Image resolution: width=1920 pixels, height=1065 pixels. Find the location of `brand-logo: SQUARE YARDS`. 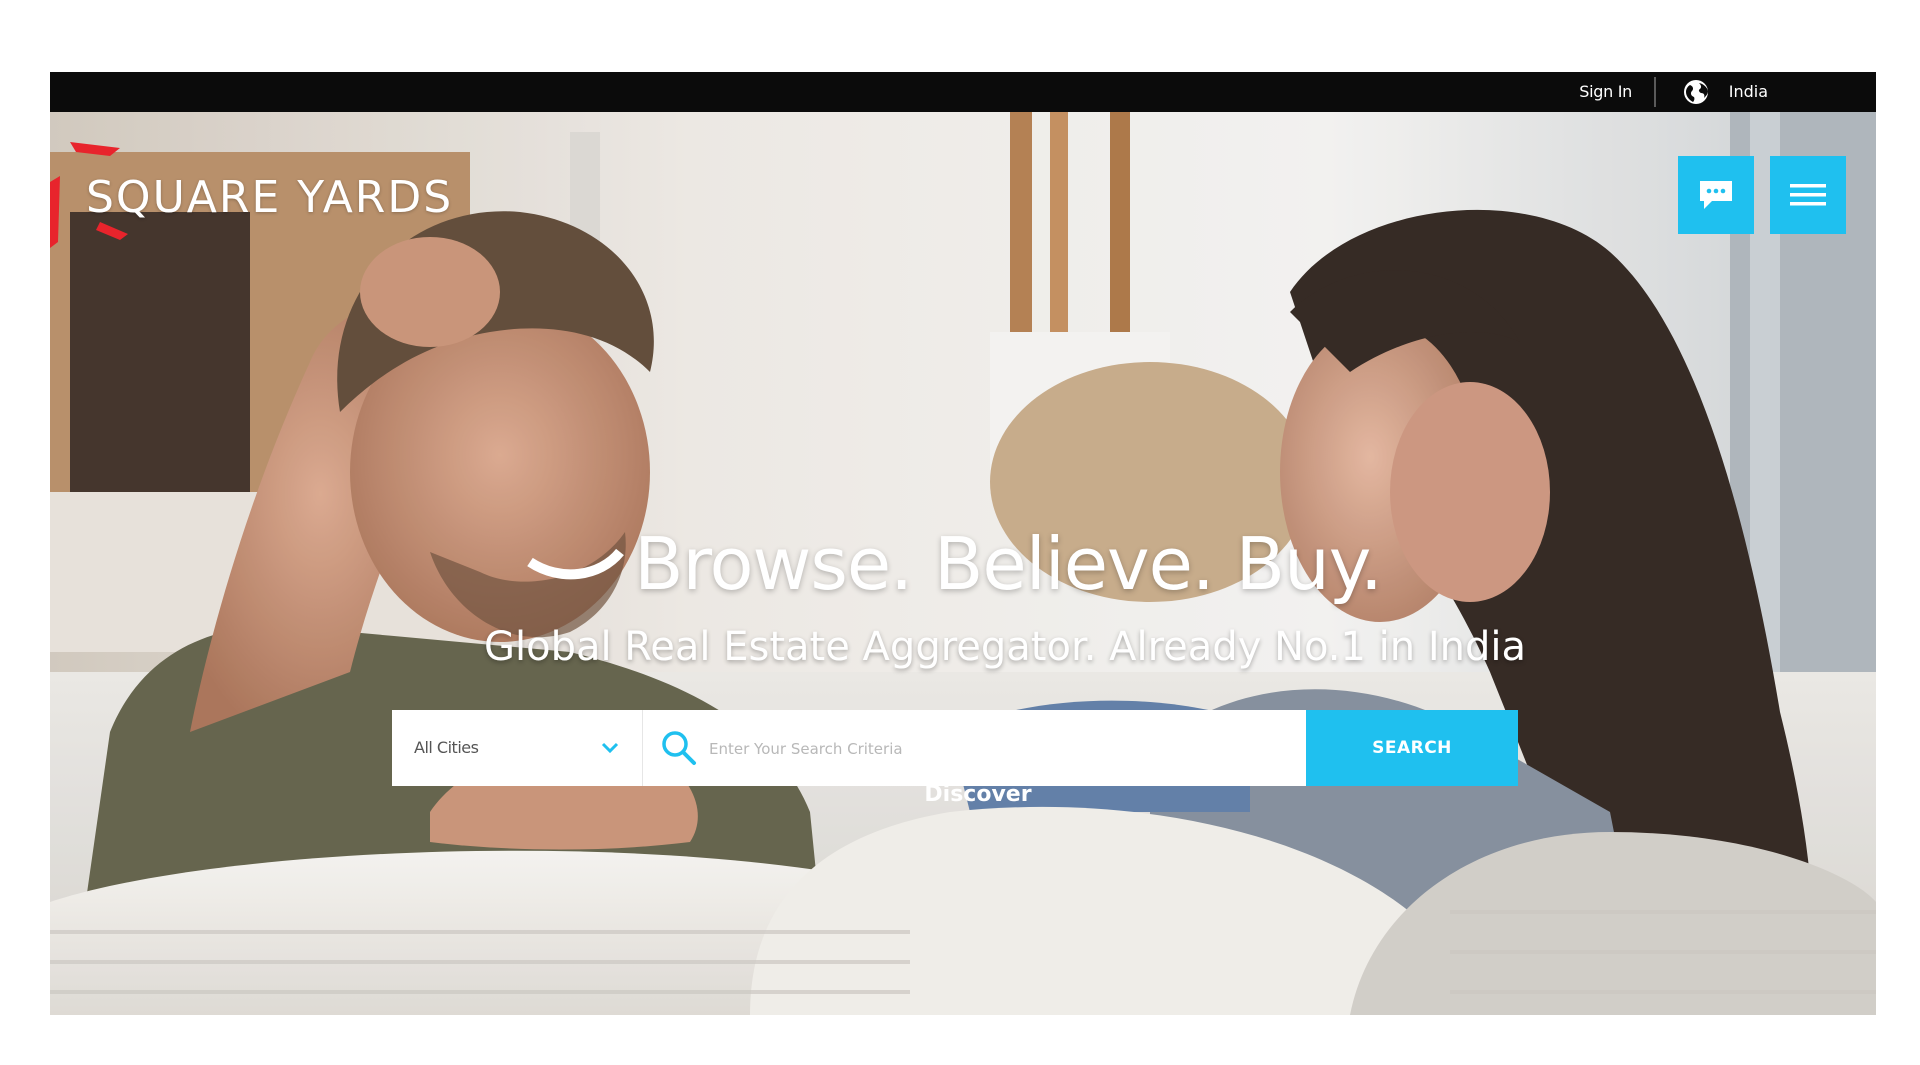

brand-logo: SQUARE YARDS is located at coordinates (269, 197).